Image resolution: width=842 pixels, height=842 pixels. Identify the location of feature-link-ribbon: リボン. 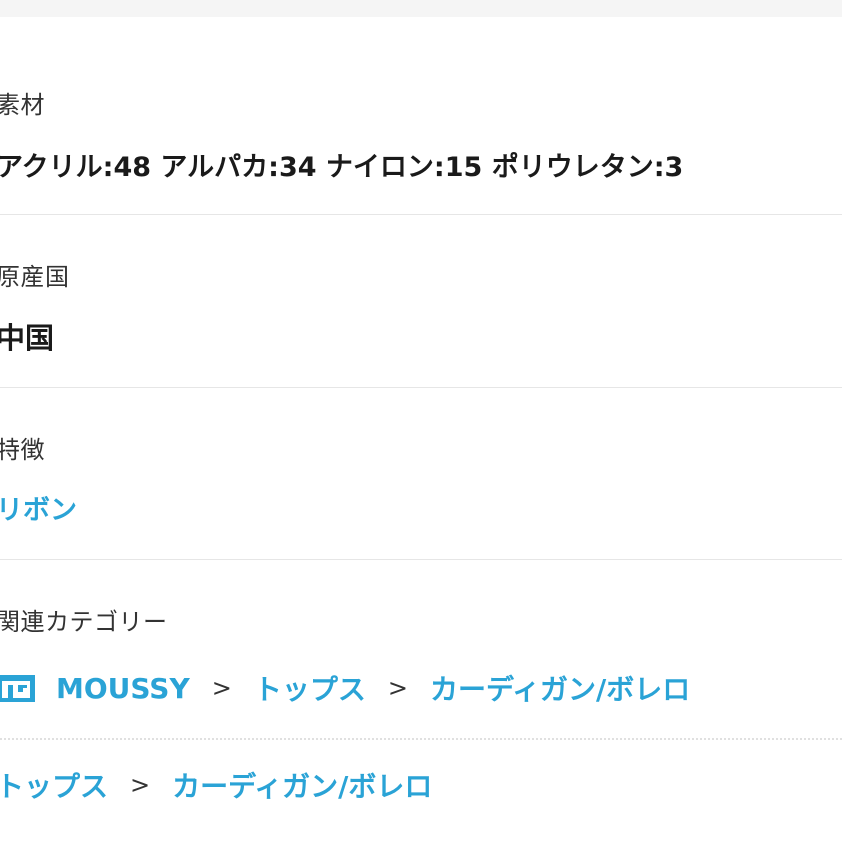
(38, 507).